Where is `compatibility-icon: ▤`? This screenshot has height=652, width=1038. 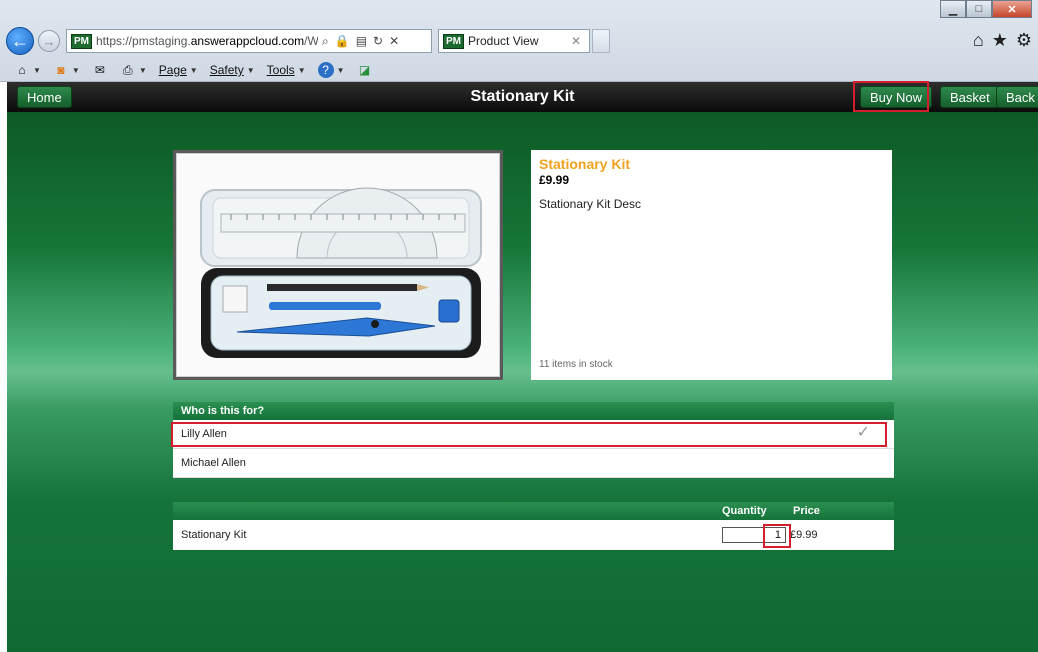 compatibility-icon: ▤ is located at coordinates (361, 41).